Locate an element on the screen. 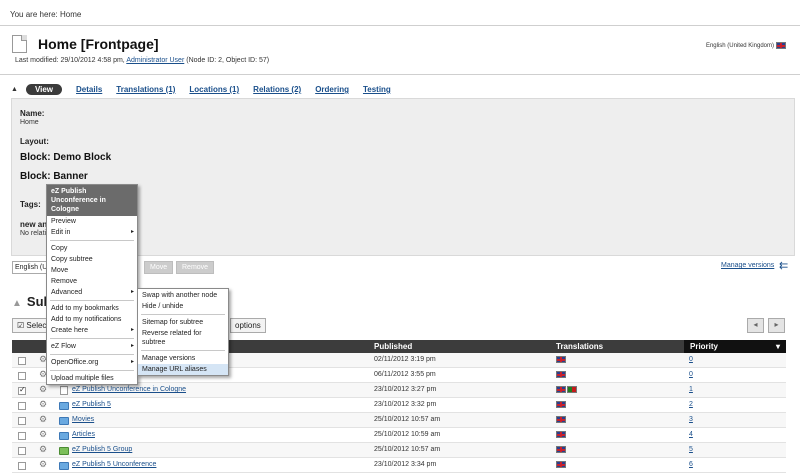  breadcrumb: You are here: Home is located at coordinates (45, 14).